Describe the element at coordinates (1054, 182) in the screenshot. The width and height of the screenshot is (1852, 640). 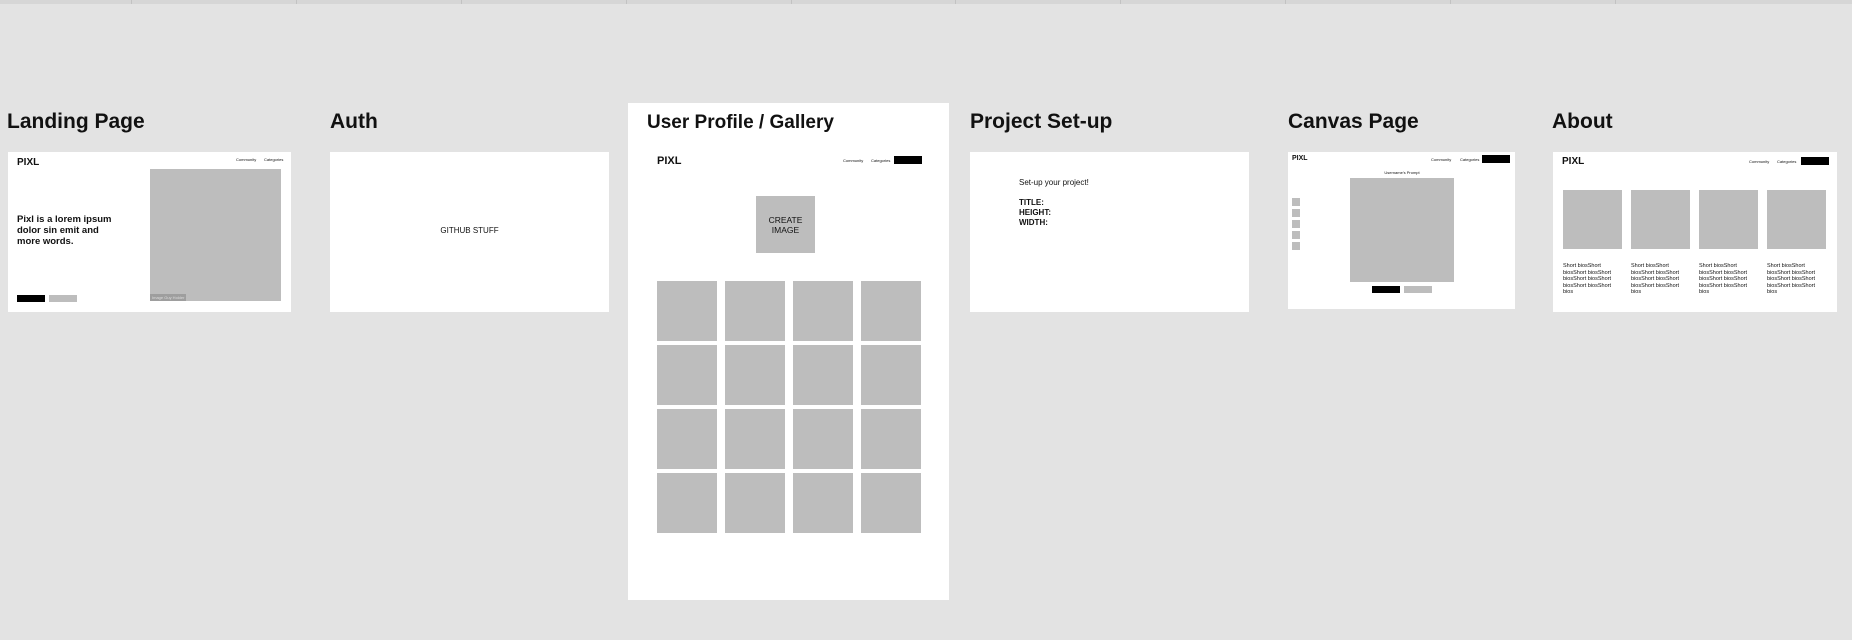
I see `setup-heading: Set-up your project!` at that location.